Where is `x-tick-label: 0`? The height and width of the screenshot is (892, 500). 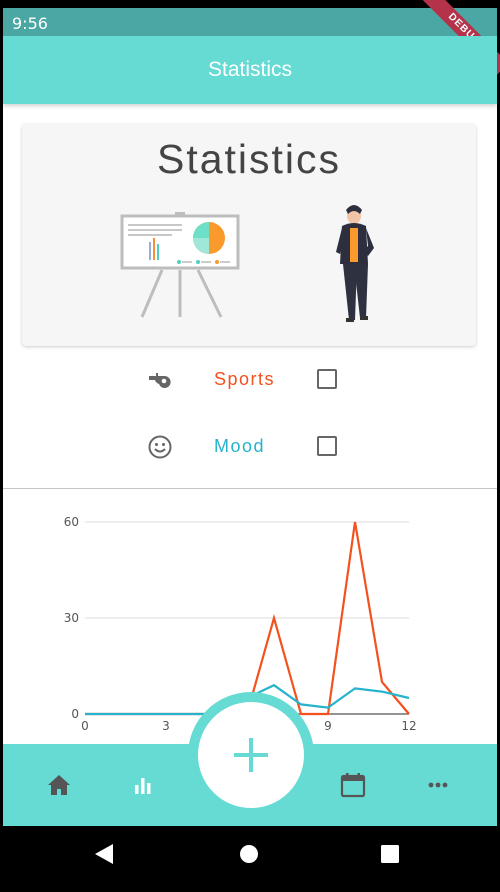 x-tick-label: 0 is located at coordinates (85, 726).